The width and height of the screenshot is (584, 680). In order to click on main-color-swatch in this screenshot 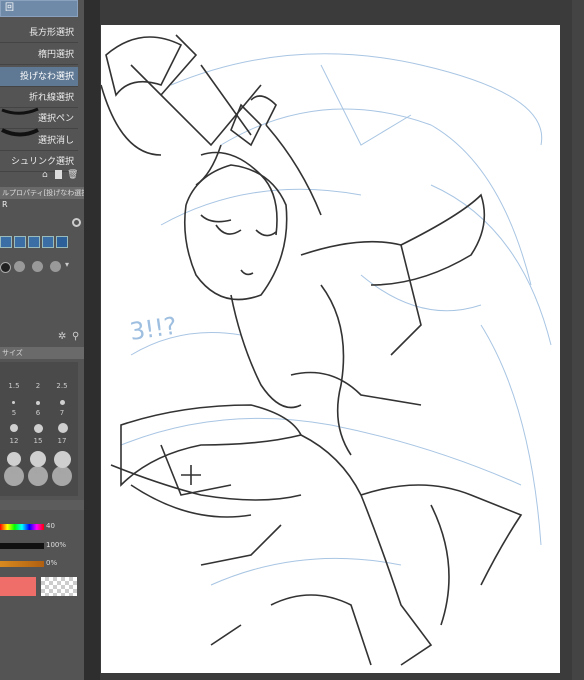, I will do `click(18, 586)`.